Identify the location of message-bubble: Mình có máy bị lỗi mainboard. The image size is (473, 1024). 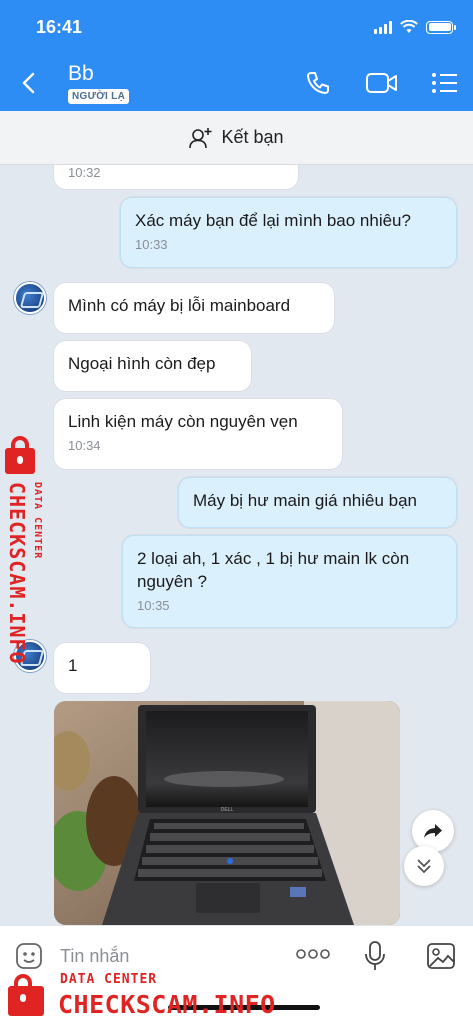
(194, 308).